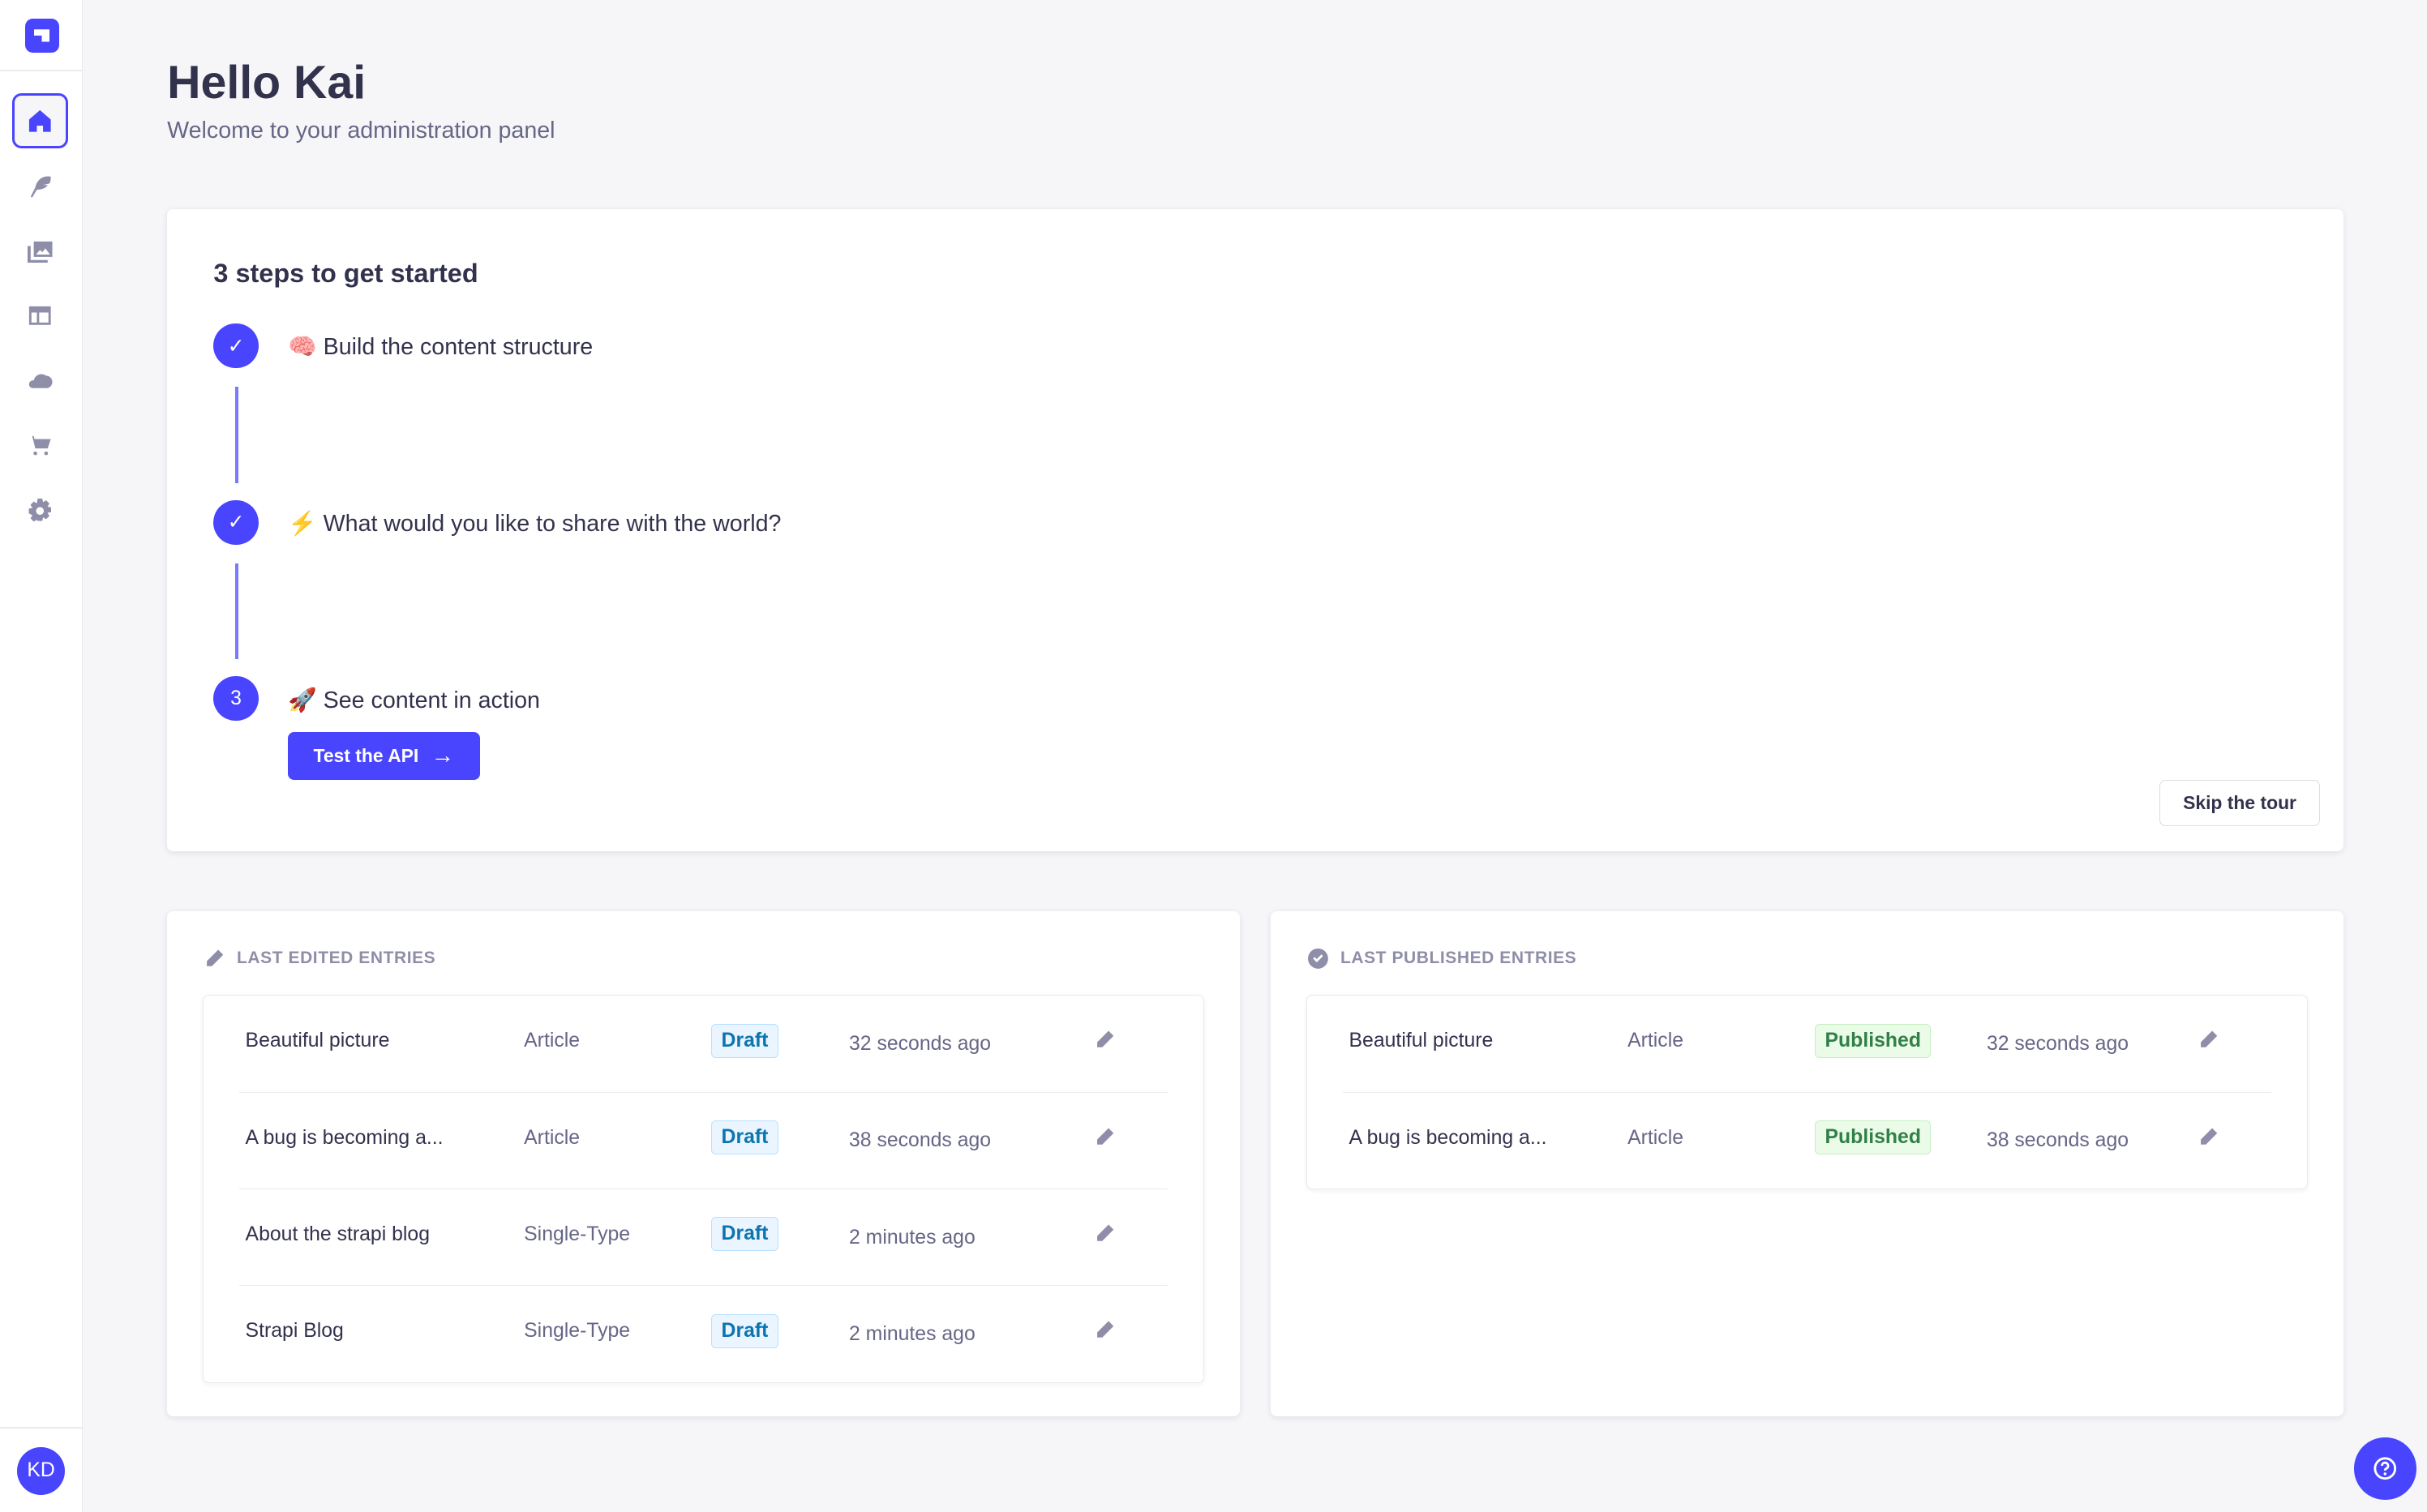 The image size is (2427, 1512). Describe the element at coordinates (1317, 959) in the screenshot. I see `check-circle-icon` at that location.